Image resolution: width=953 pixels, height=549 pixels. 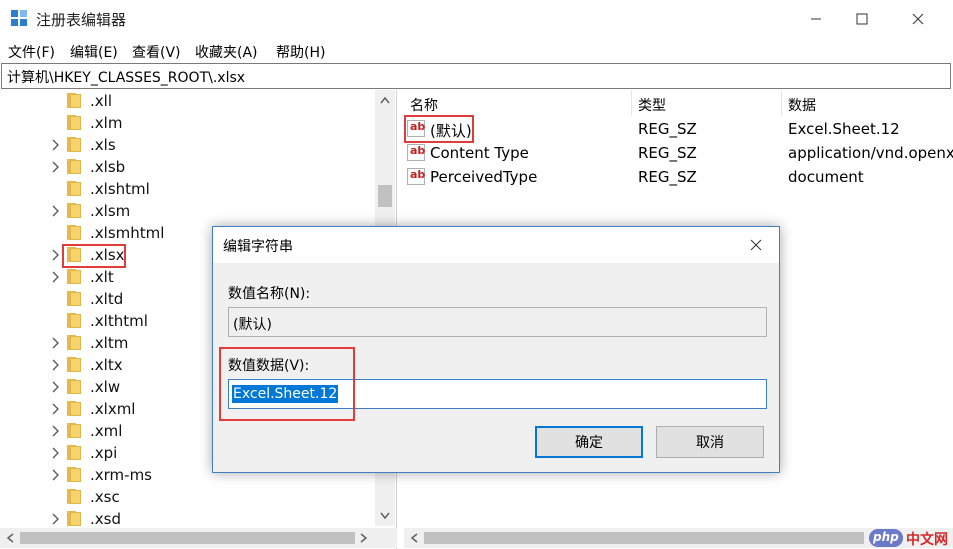 I want to click on address-path: 计算机\HKEY_CLASSES_ROOT\.xlsx, so click(x=126, y=78).